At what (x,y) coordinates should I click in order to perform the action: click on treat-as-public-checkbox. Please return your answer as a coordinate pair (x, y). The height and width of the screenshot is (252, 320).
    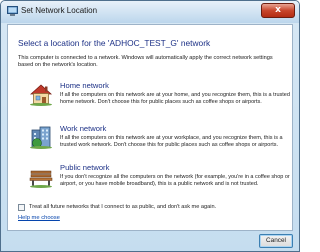
    Looking at the image, I should click on (21, 207).